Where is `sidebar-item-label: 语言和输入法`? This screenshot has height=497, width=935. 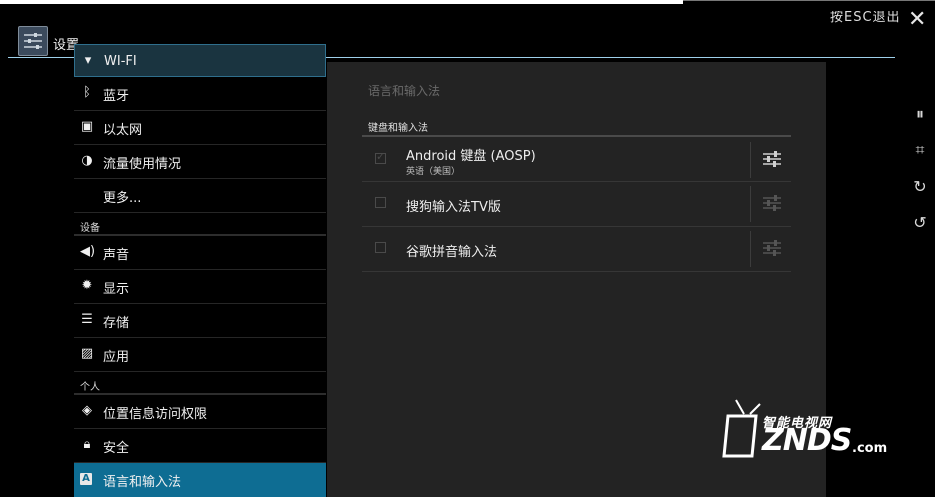 sidebar-item-label: 语言和输入法 is located at coordinates (142, 482).